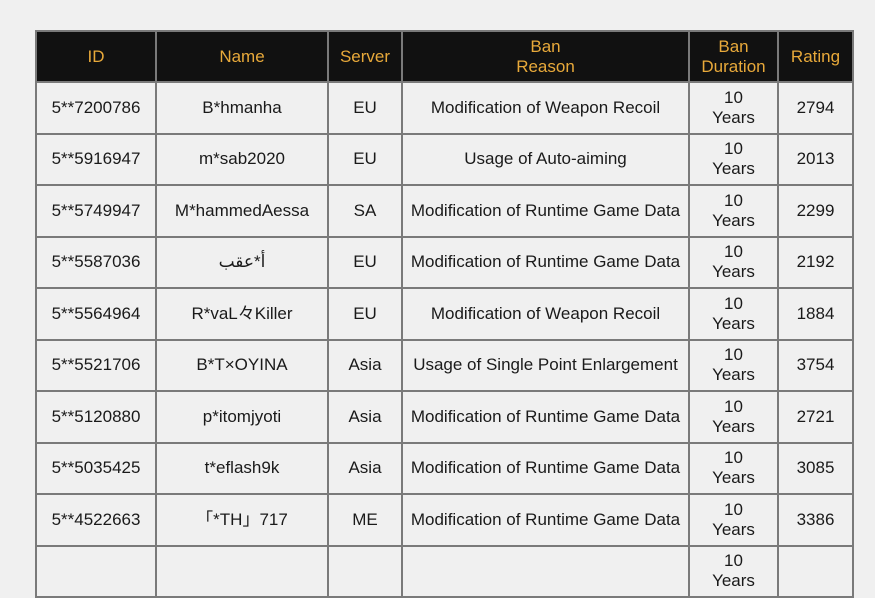 The height and width of the screenshot is (598, 875). What do you see at coordinates (365, 56) in the screenshot?
I see `header-server: Server` at bounding box center [365, 56].